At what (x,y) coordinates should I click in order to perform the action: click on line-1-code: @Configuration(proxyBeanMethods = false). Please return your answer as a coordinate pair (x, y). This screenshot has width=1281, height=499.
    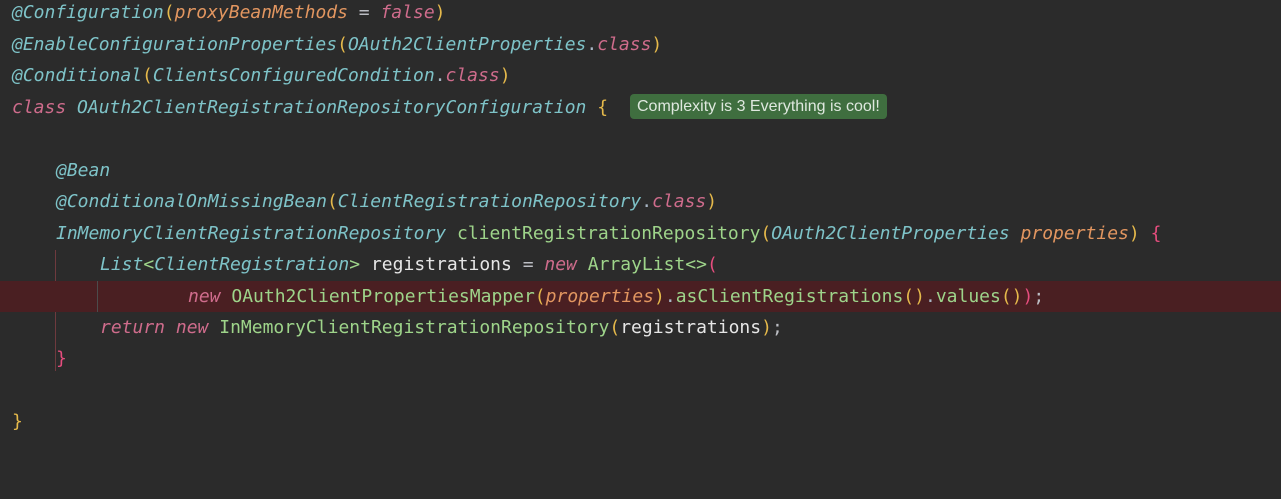
    Looking at the image, I should click on (229, 14).